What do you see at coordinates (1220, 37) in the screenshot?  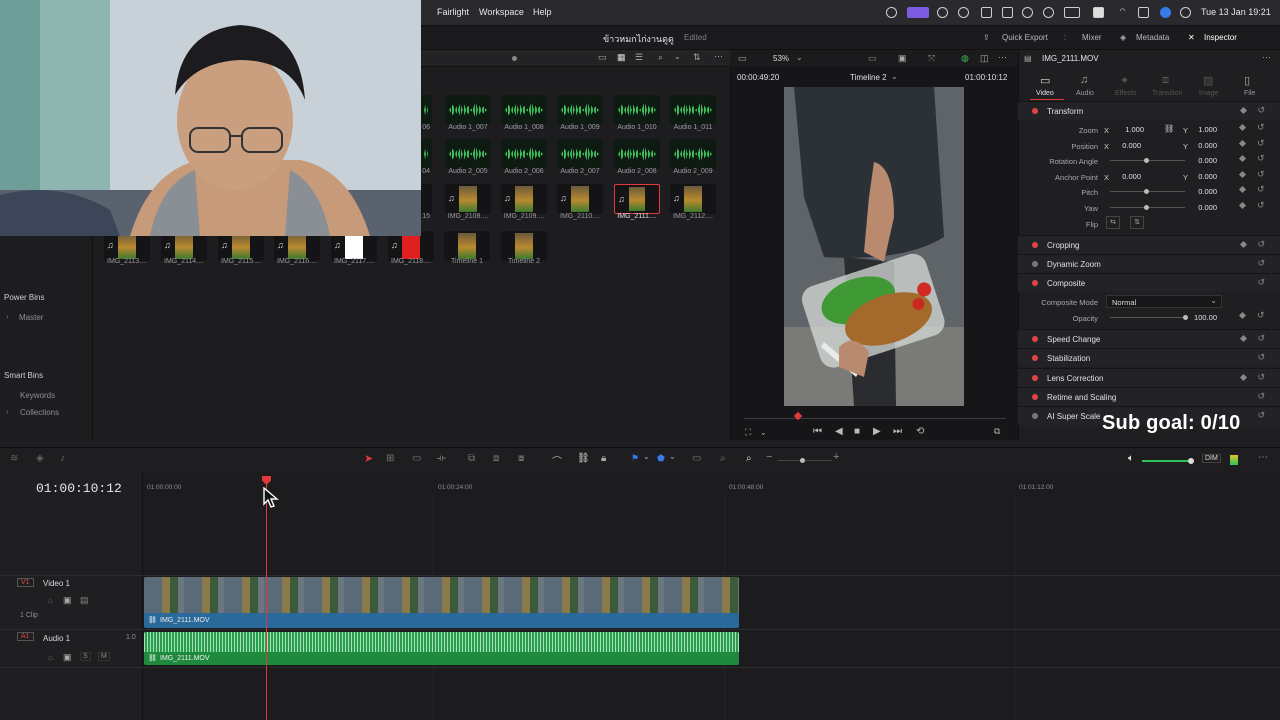 I see `inspector-button: Inspector` at bounding box center [1220, 37].